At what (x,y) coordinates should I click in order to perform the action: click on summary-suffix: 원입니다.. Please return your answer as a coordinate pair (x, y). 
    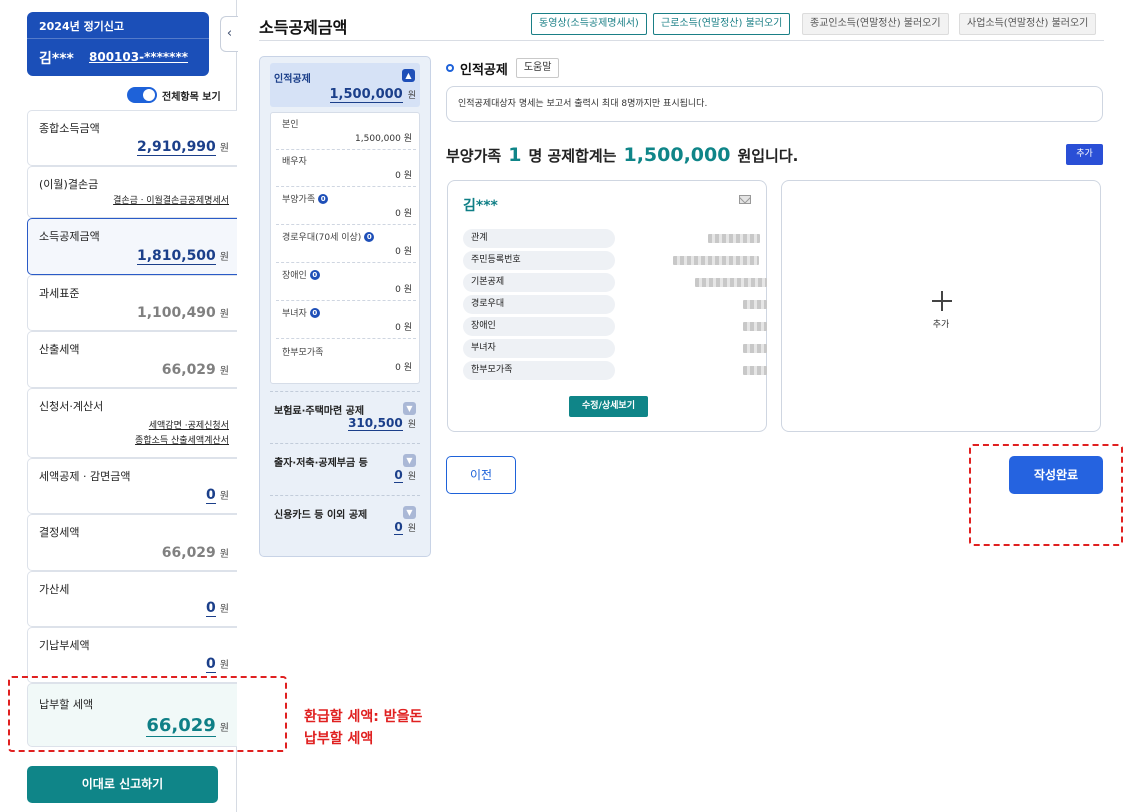
    Looking at the image, I should click on (768, 156).